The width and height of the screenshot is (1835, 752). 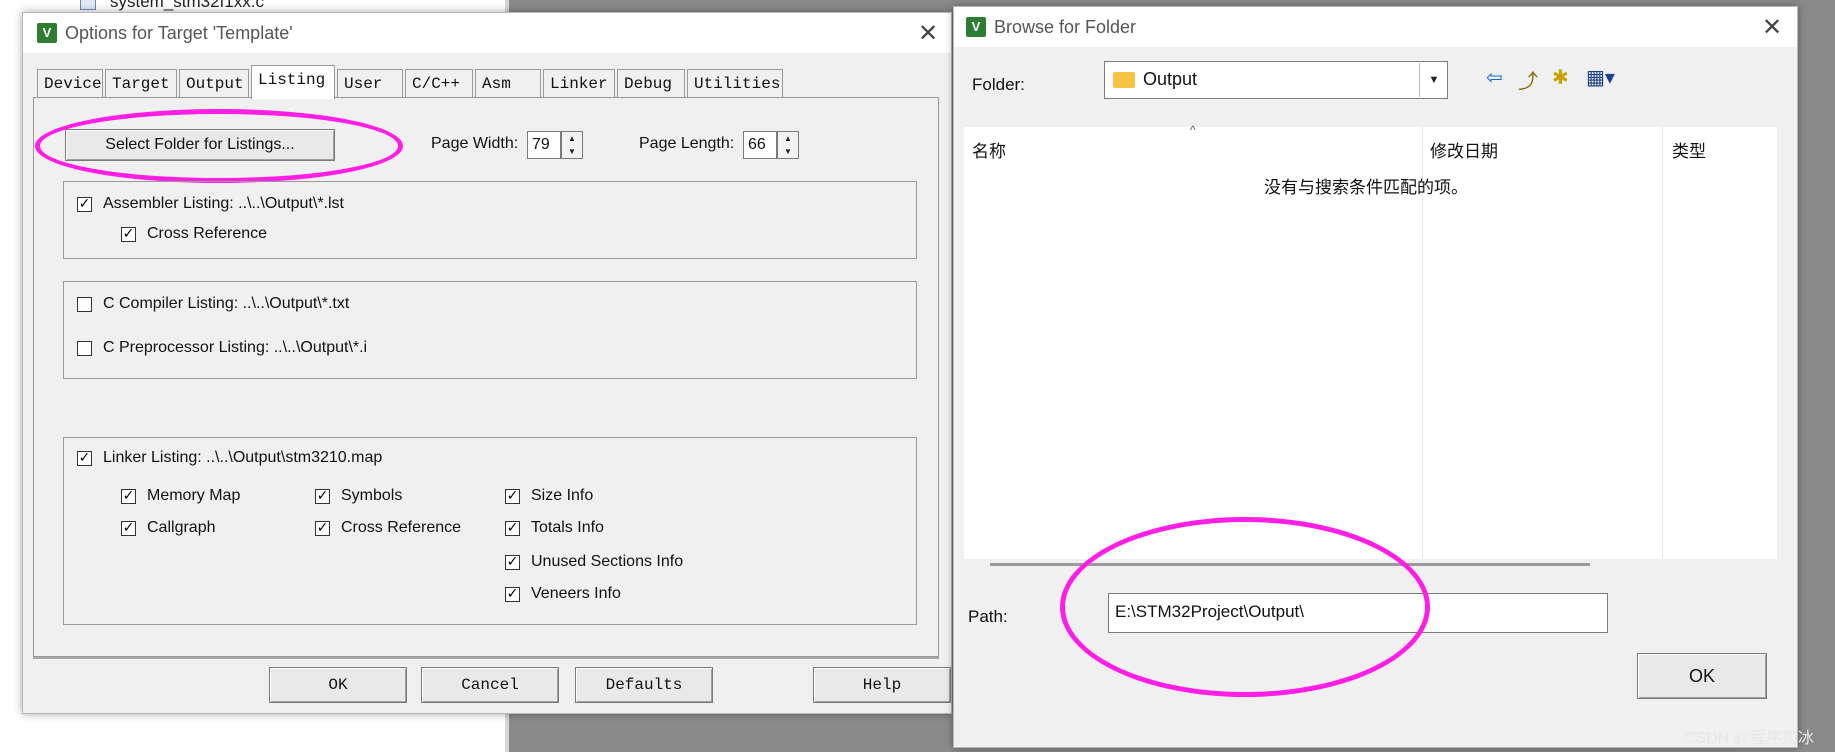 I want to click on linker-cross-reference-label: Cross Reference, so click(x=401, y=527).